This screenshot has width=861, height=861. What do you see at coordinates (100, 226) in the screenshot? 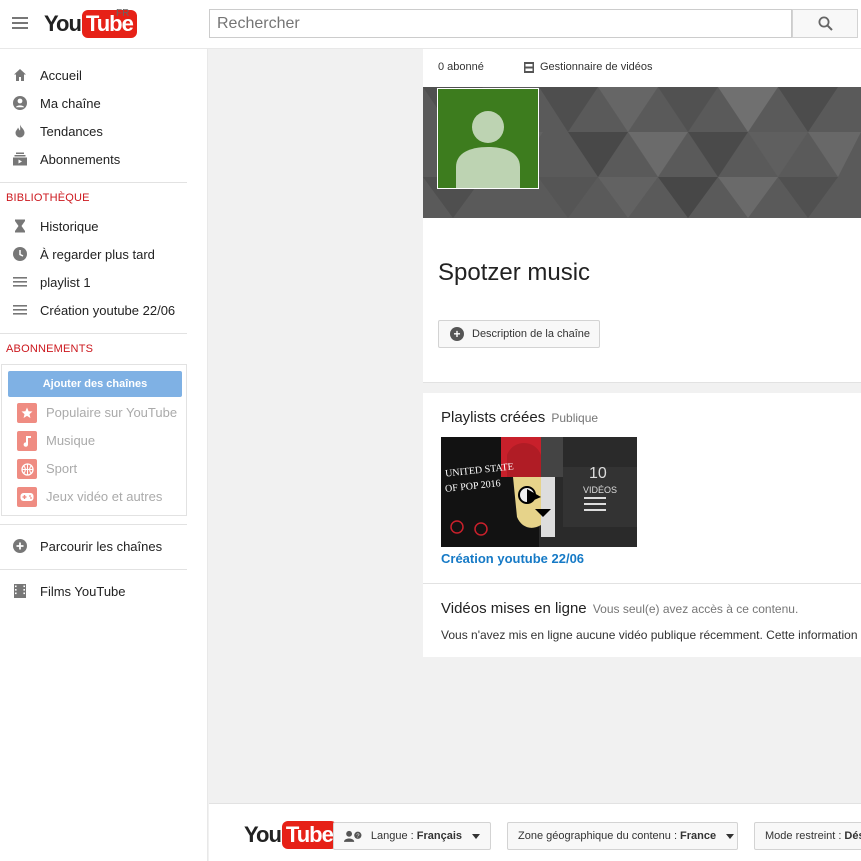
I see `sidebar-item-history: Historique` at bounding box center [100, 226].